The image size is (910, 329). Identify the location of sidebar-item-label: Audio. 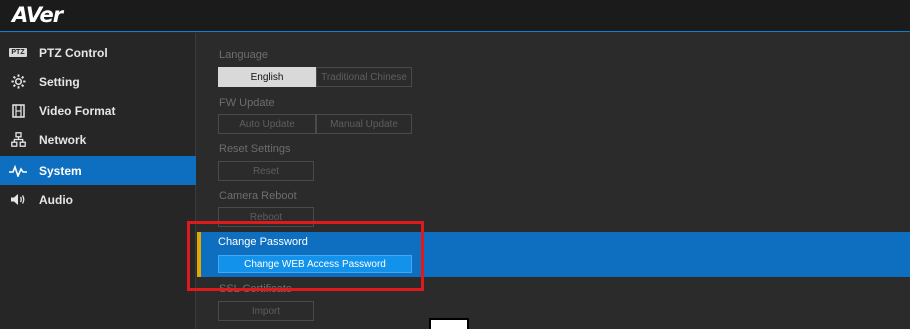
(56, 199).